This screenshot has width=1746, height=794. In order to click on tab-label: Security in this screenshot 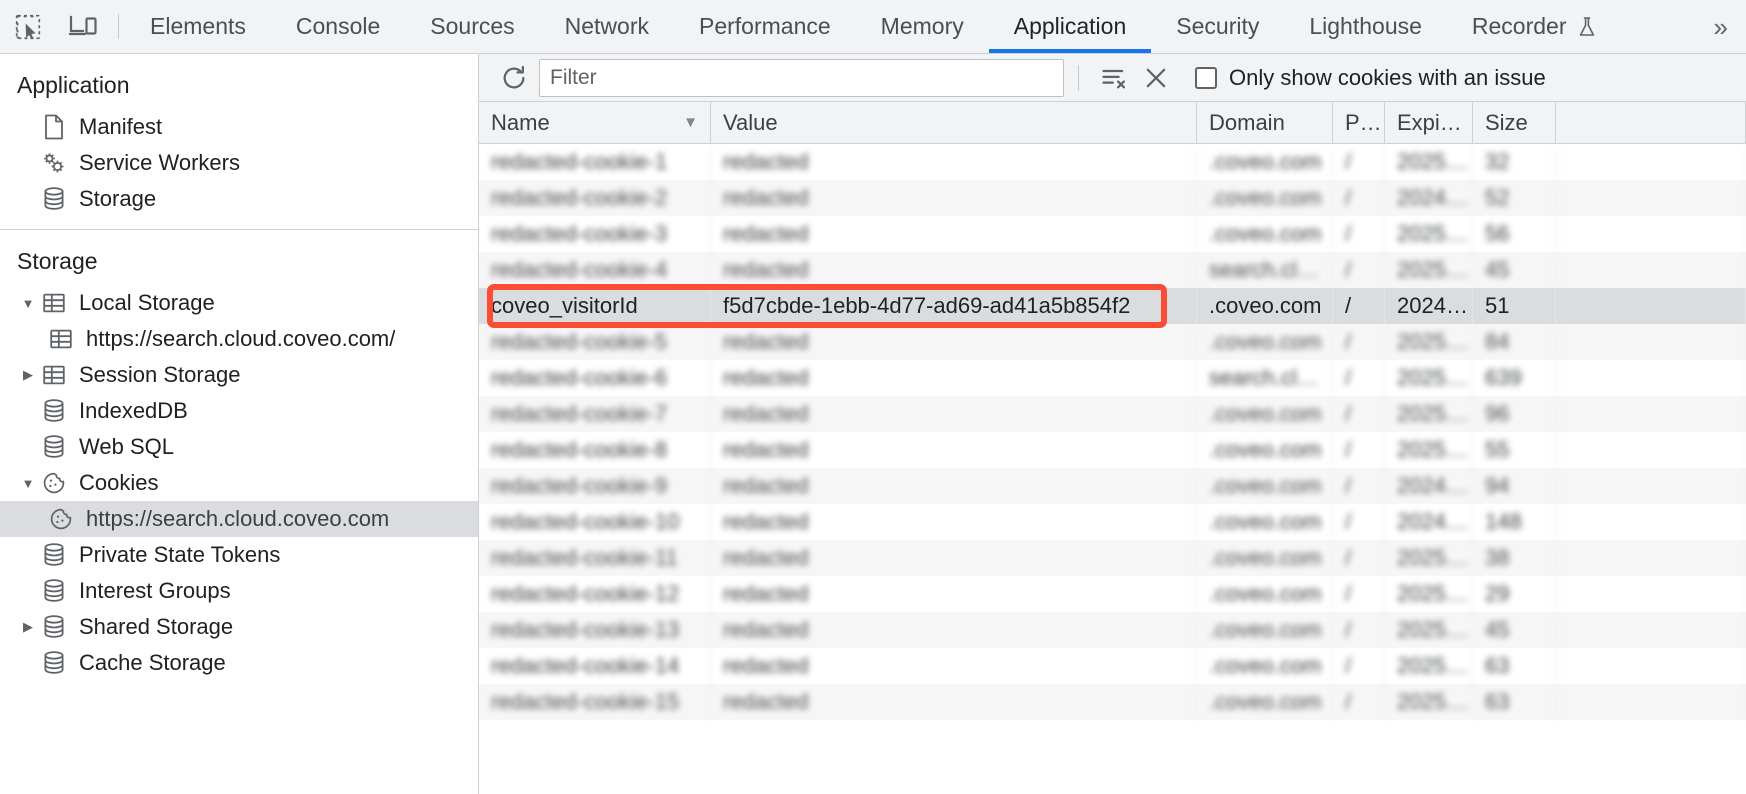, I will do `click(1218, 26)`.